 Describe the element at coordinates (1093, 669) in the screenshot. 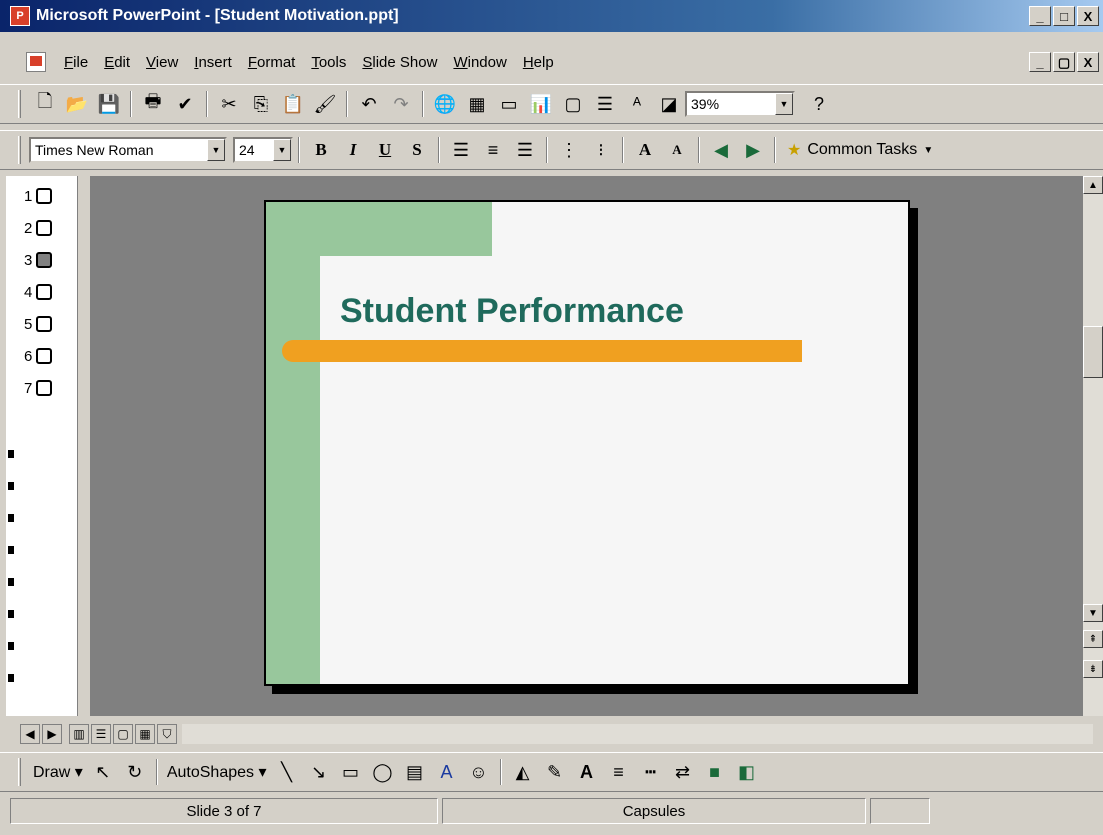

I see `next-slide-icon: ⇟` at that location.